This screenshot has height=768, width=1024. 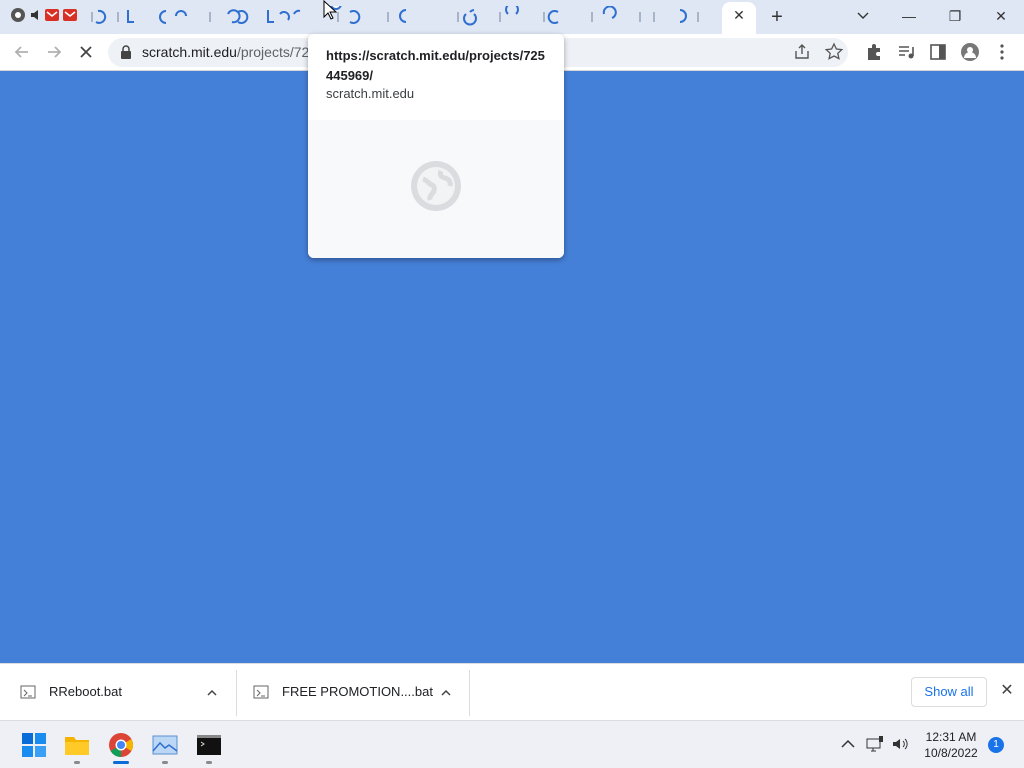 I want to click on hover-card-preview, so click(x=436, y=189).